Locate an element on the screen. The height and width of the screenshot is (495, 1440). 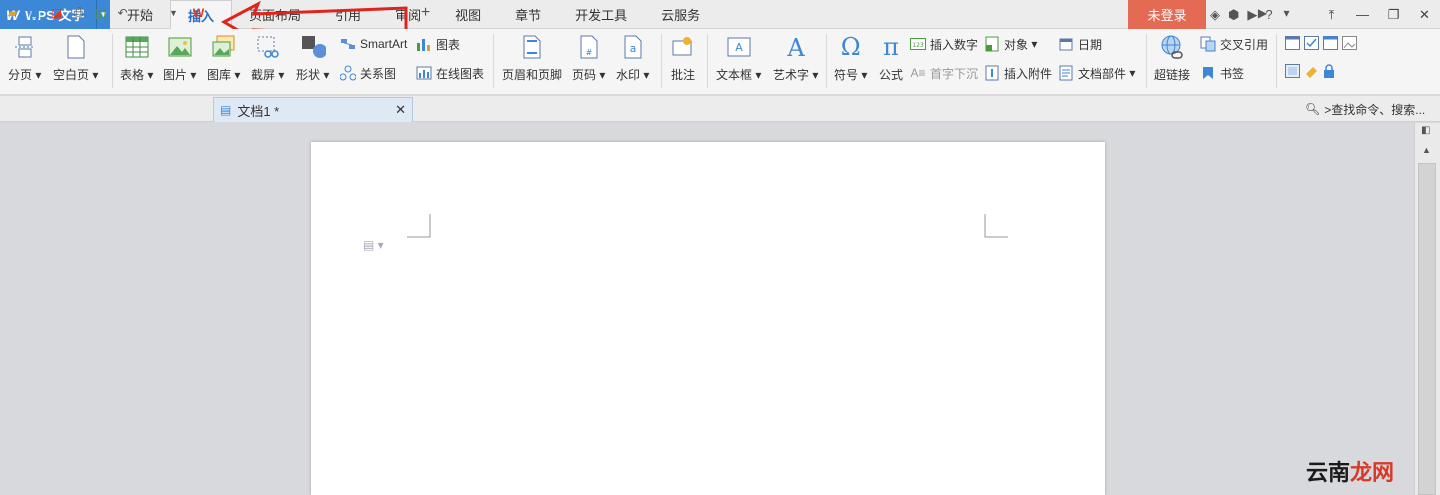
paste-options-icon: ▤ ▾ is located at coordinates (373, 245).